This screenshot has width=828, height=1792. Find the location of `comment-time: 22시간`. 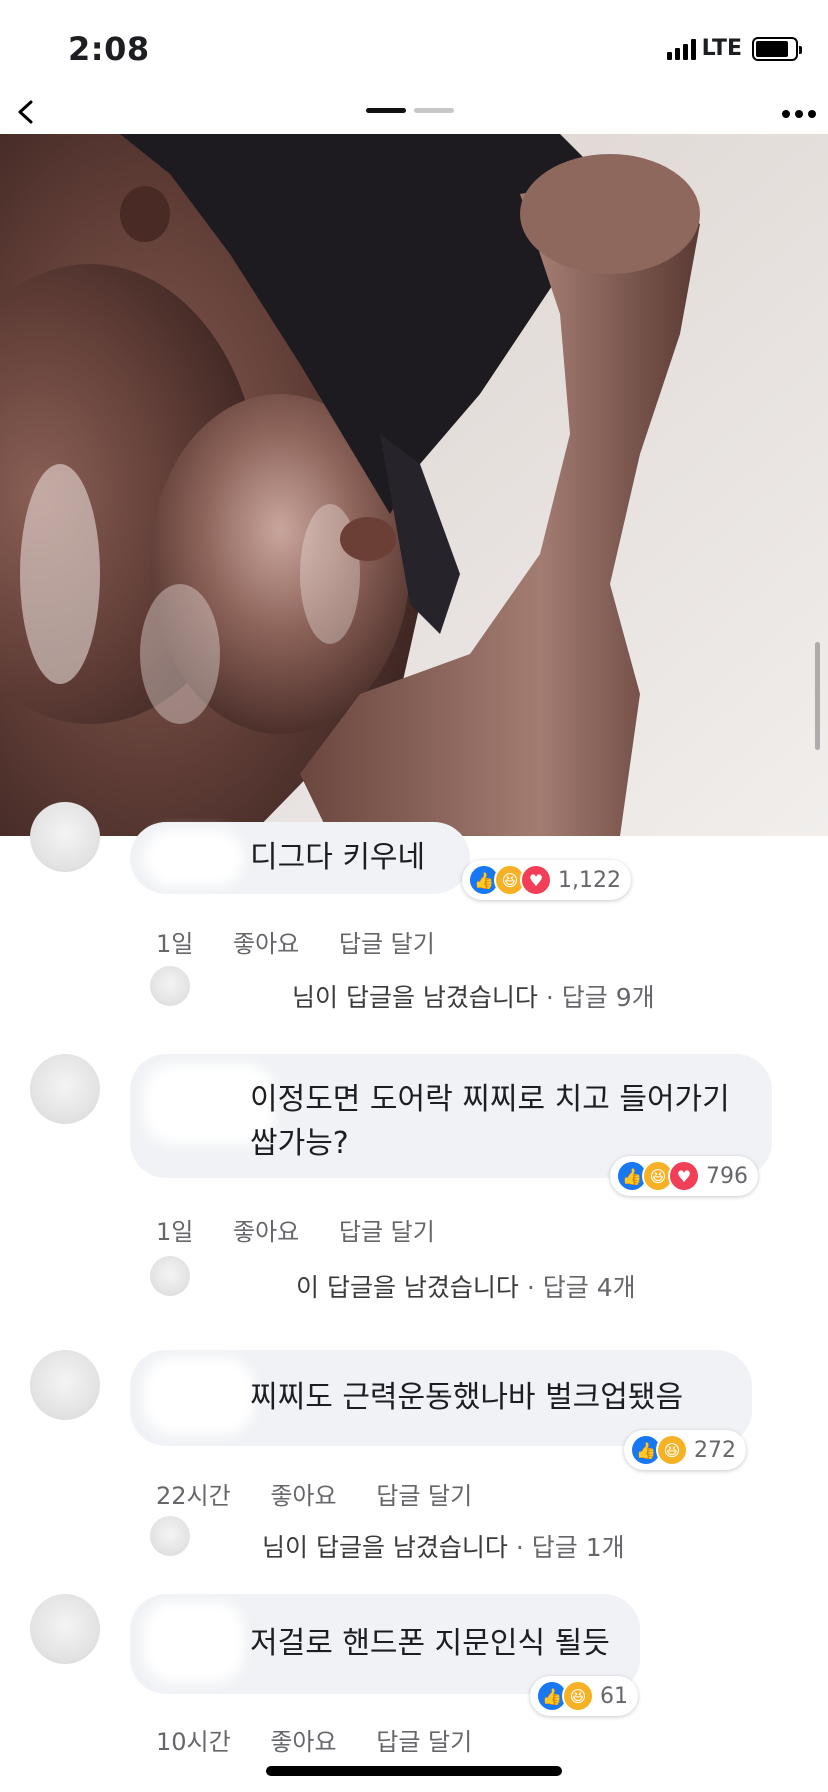

comment-time: 22시간 is located at coordinates (193, 1496).